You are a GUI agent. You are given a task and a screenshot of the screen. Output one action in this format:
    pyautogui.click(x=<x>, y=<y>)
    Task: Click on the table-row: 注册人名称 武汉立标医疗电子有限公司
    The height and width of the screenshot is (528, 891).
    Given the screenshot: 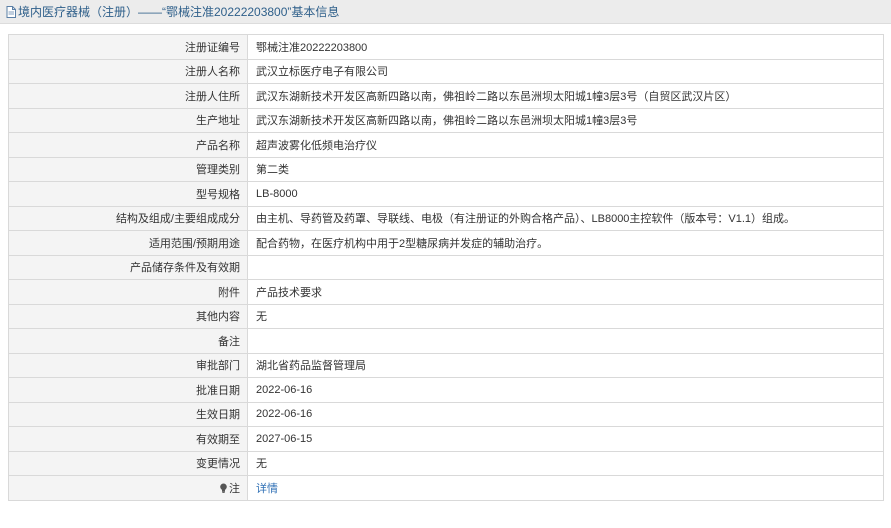 What is the action you would take?
    pyautogui.click(x=446, y=71)
    